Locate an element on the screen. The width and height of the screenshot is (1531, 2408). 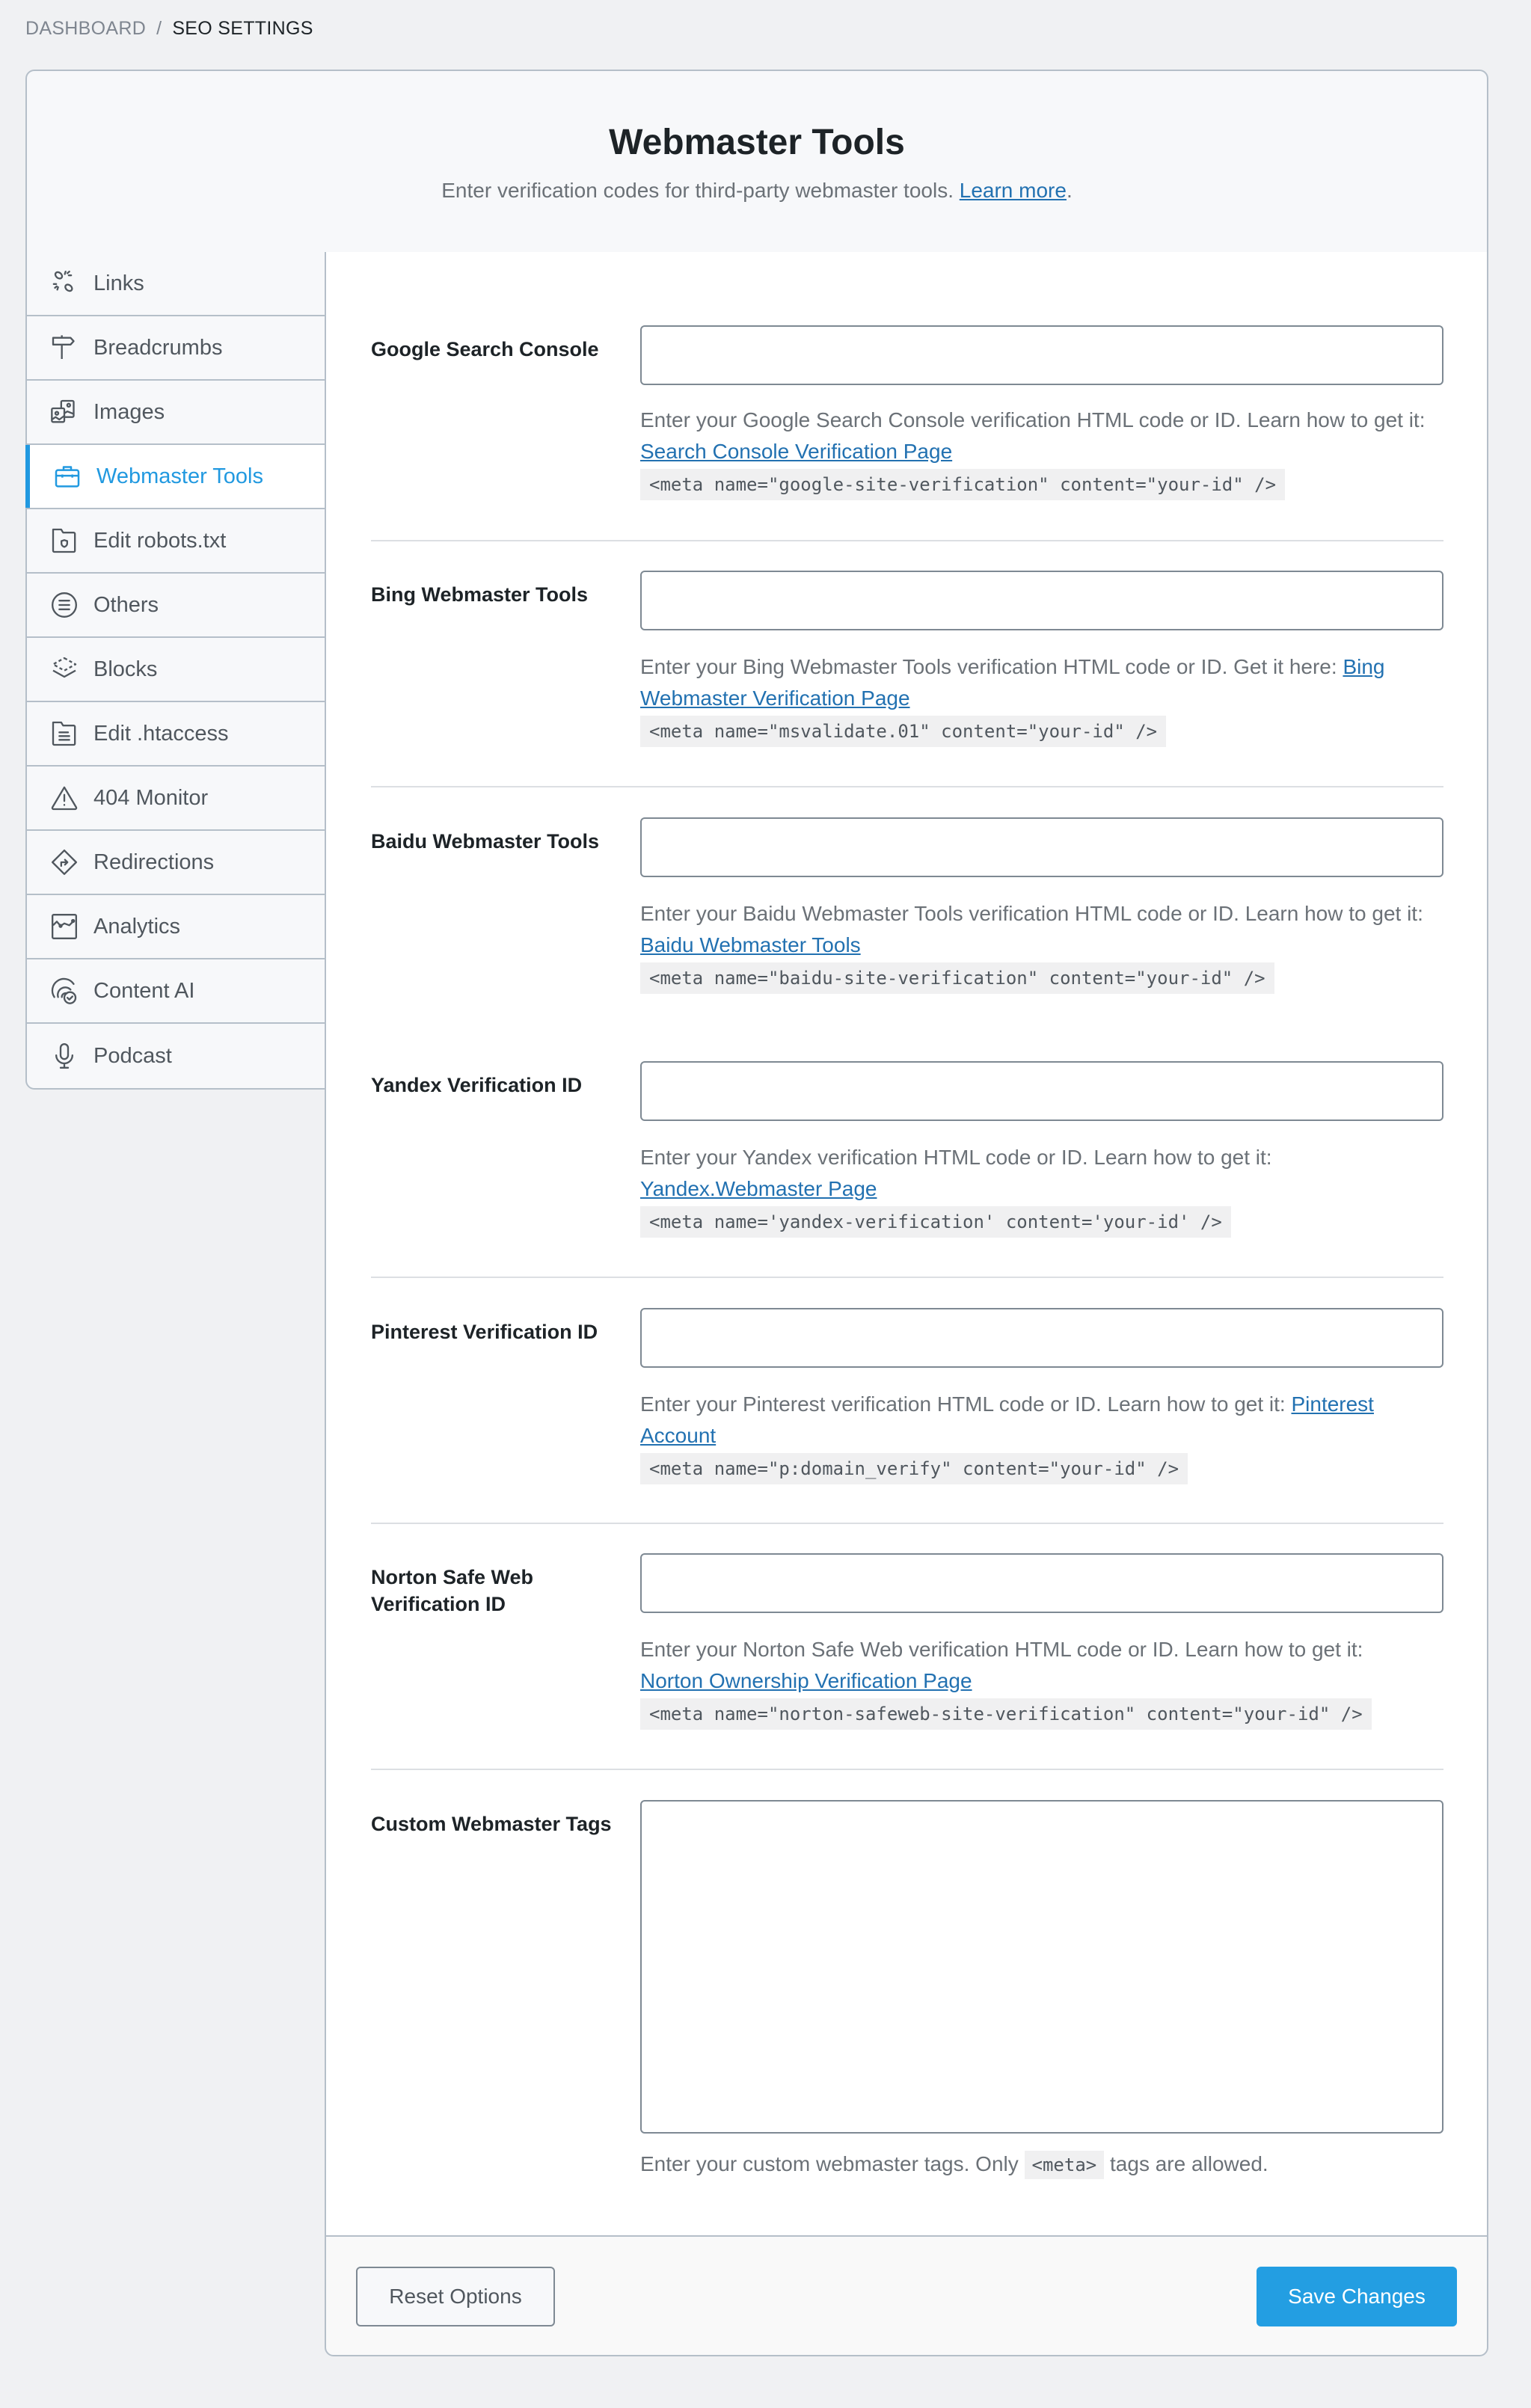
learn-more-link: Learn more is located at coordinates (1014, 190).